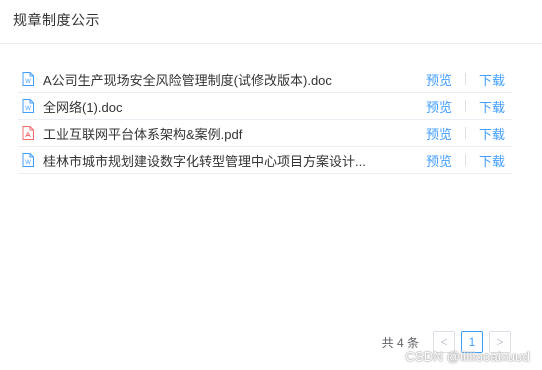  What do you see at coordinates (234, 106) in the screenshot?
I see `file-name: 全网络(1).doc` at bounding box center [234, 106].